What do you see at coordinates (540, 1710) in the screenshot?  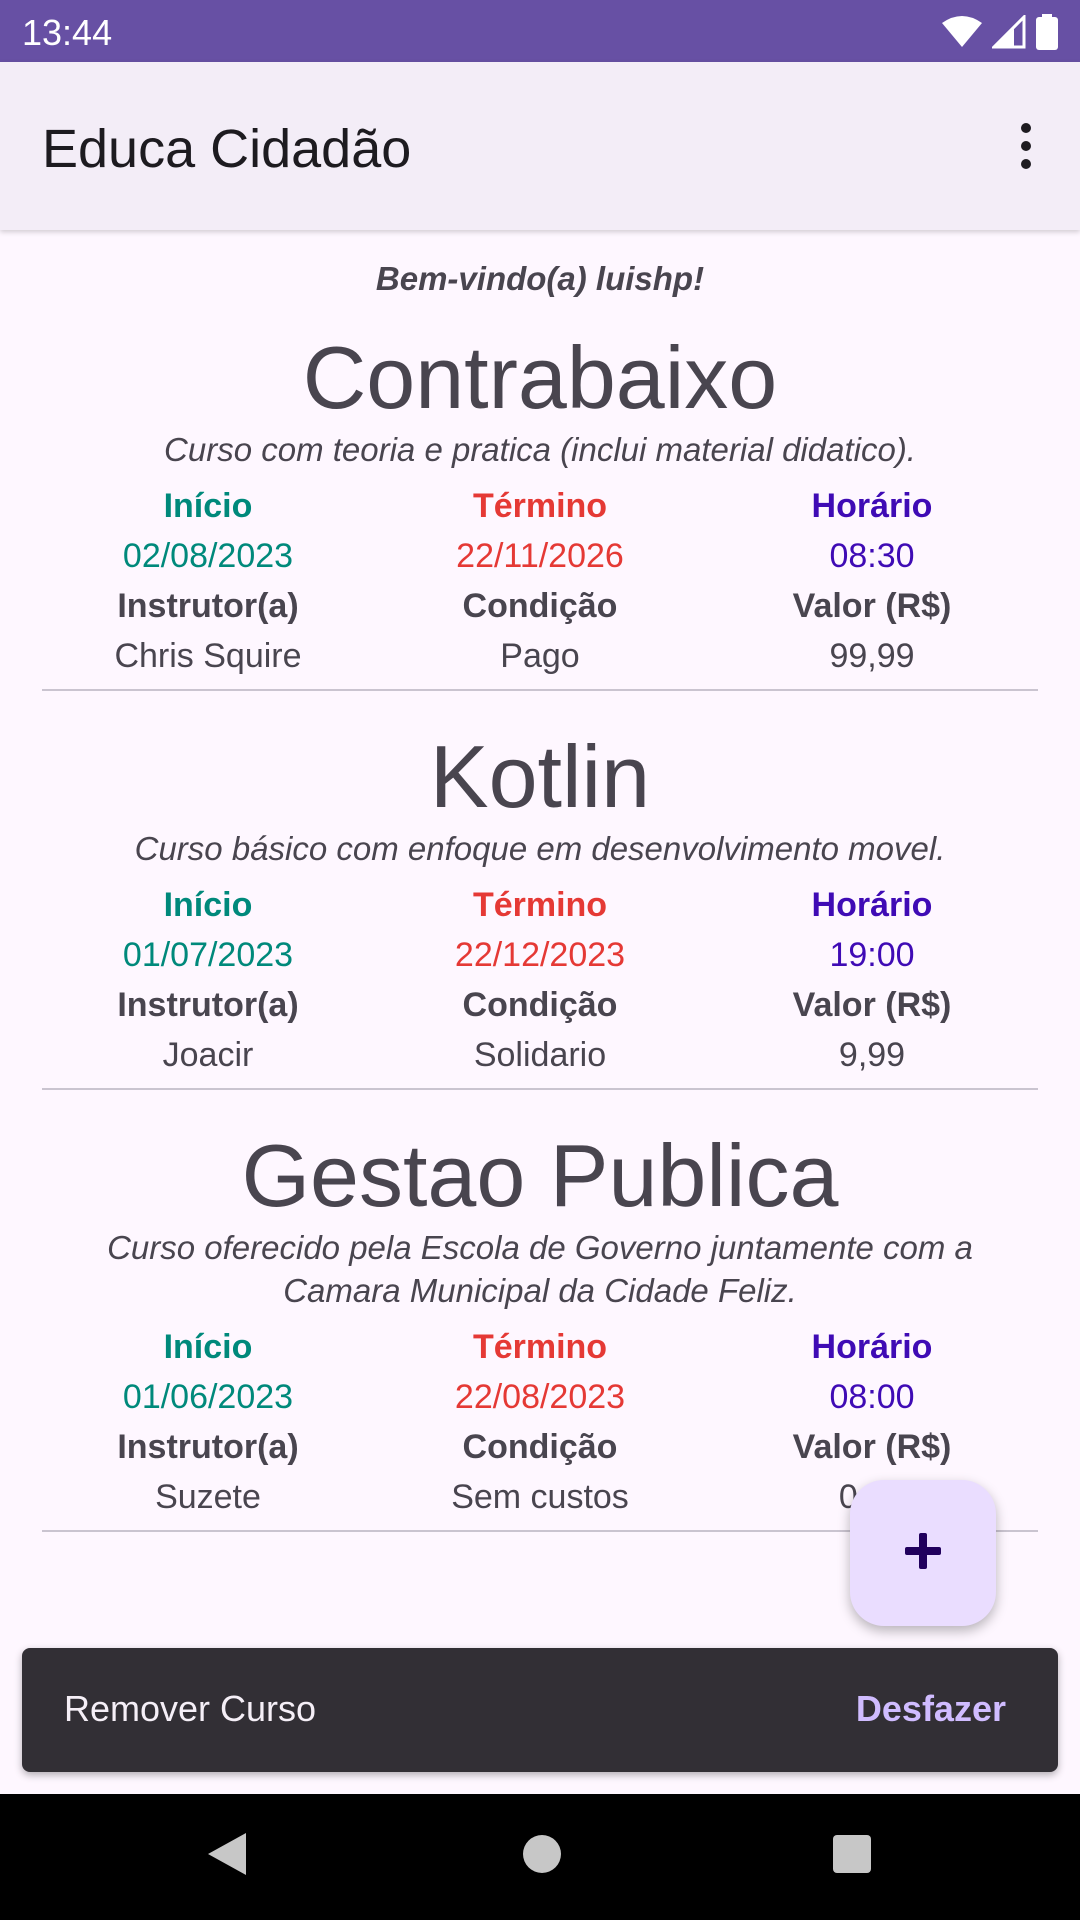 I see `snackbar: Remover Curso Desfazer` at bounding box center [540, 1710].